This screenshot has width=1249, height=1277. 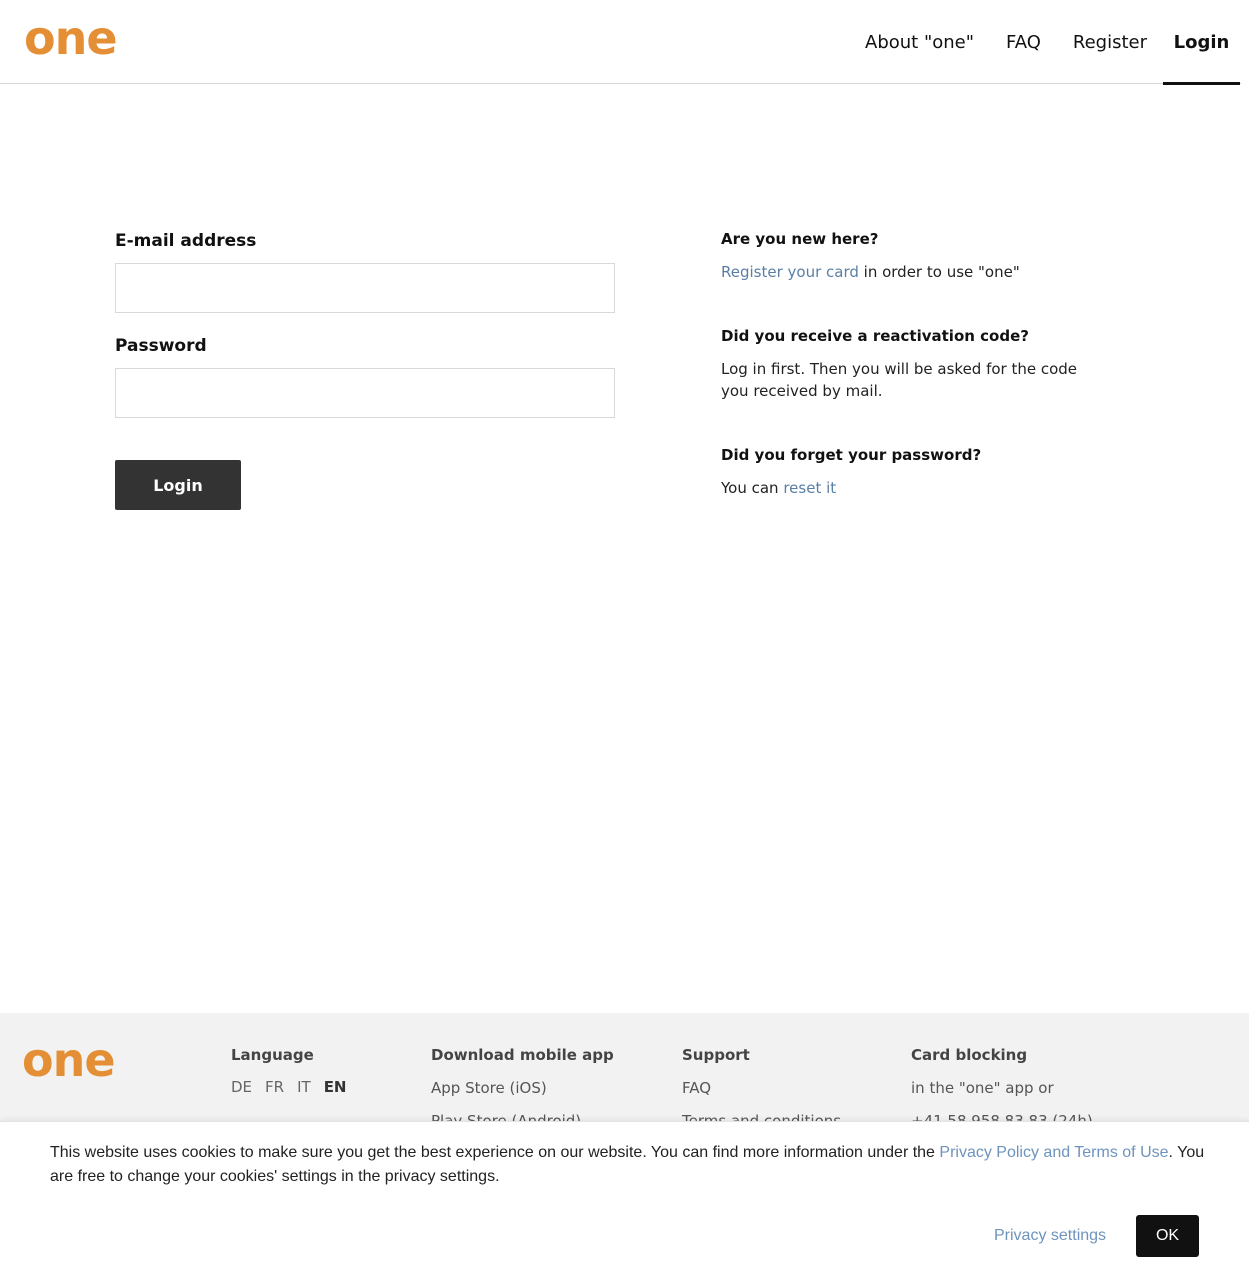 What do you see at coordinates (911, 488) in the screenshot?
I see `forgot-password-text: You can reset it` at bounding box center [911, 488].